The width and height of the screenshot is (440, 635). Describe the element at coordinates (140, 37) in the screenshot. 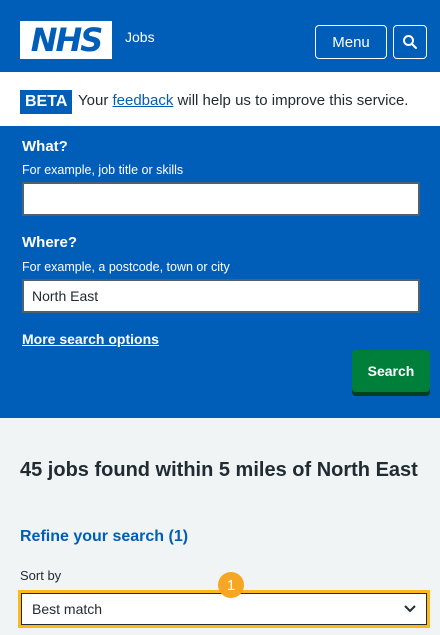

I see `service-name: Jobs` at that location.